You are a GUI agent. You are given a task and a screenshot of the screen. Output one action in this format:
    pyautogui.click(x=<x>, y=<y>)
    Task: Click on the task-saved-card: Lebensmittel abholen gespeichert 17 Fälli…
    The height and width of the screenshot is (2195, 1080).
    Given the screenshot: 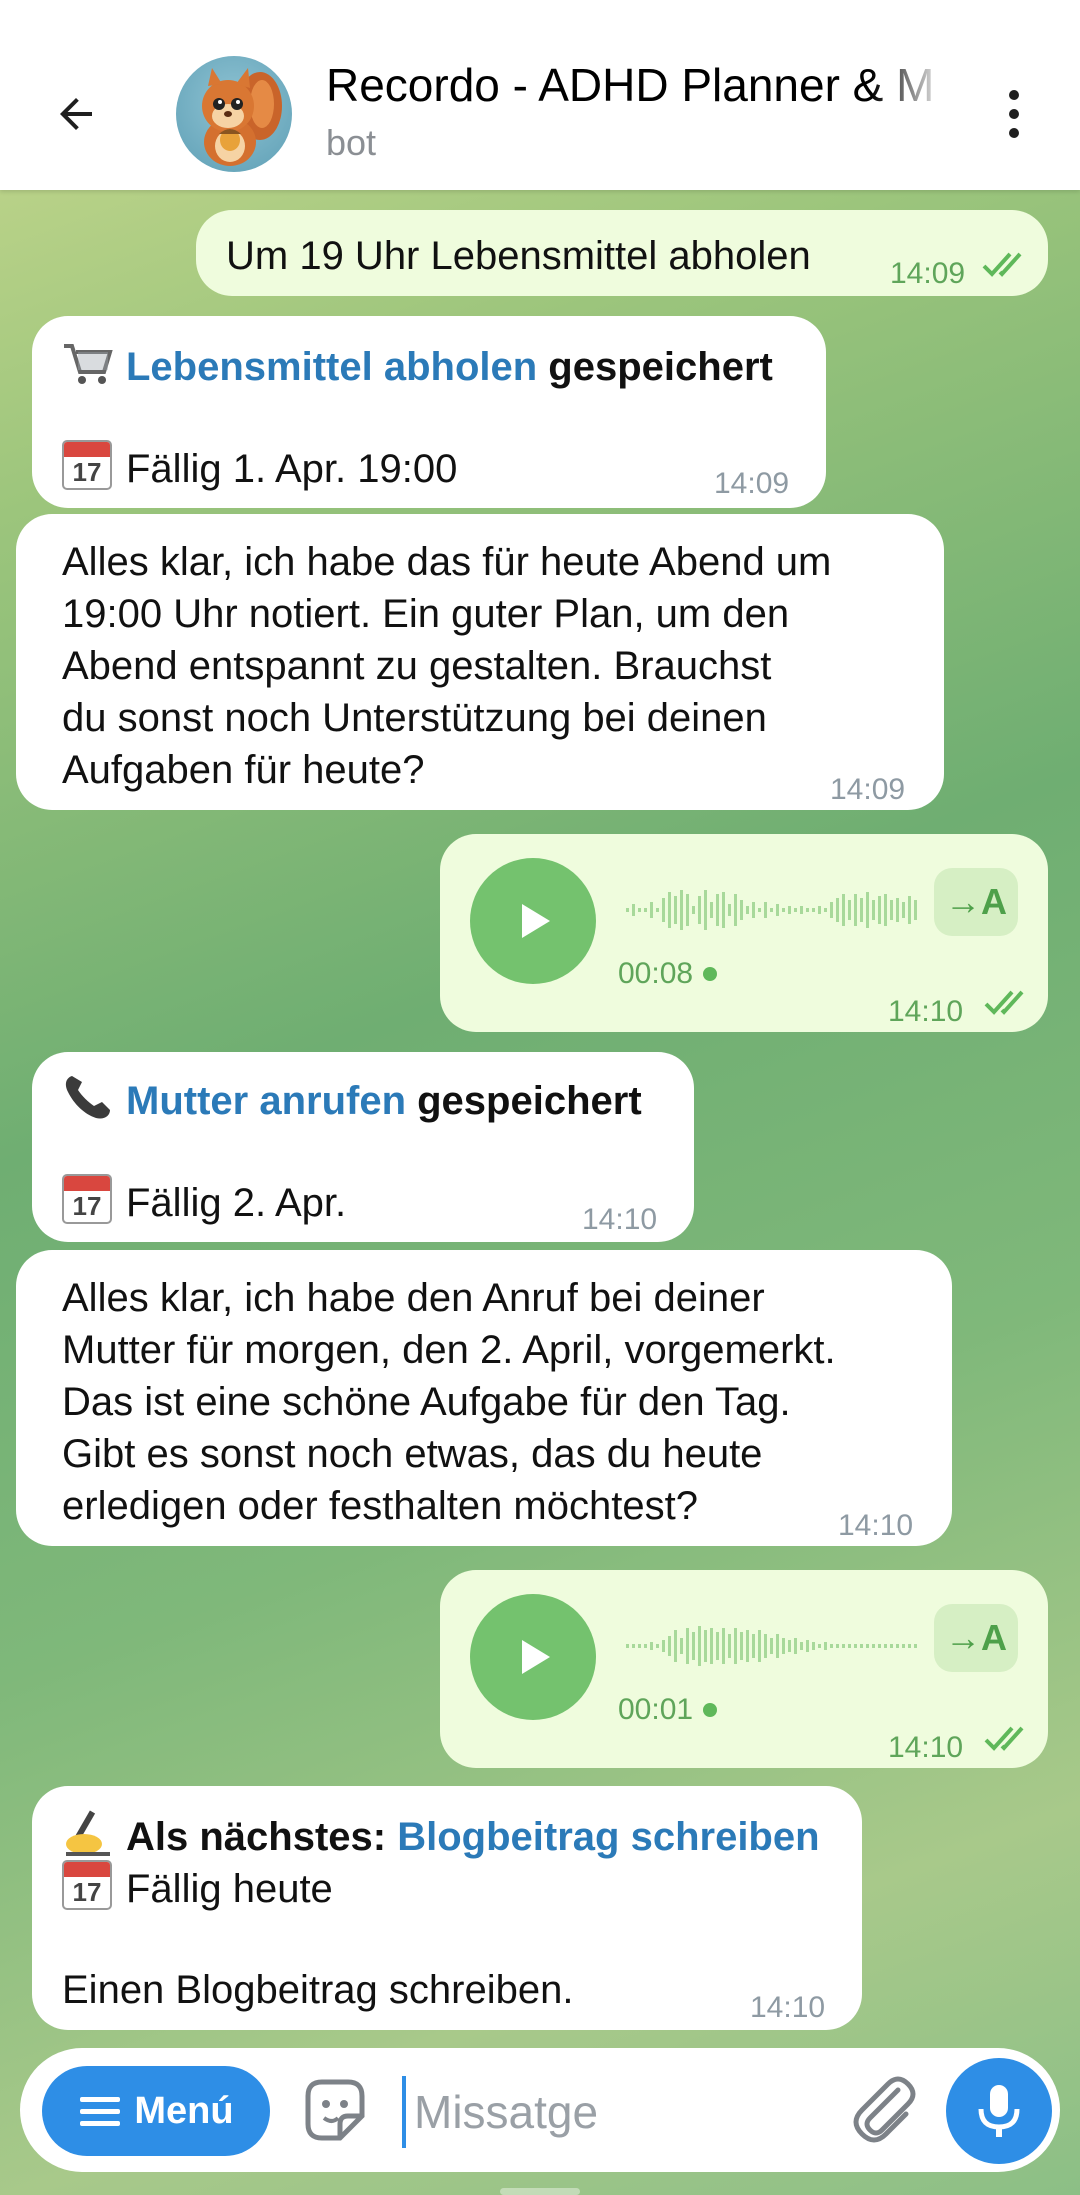 What is the action you would take?
    pyautogui.click(x=429, y=412)
    